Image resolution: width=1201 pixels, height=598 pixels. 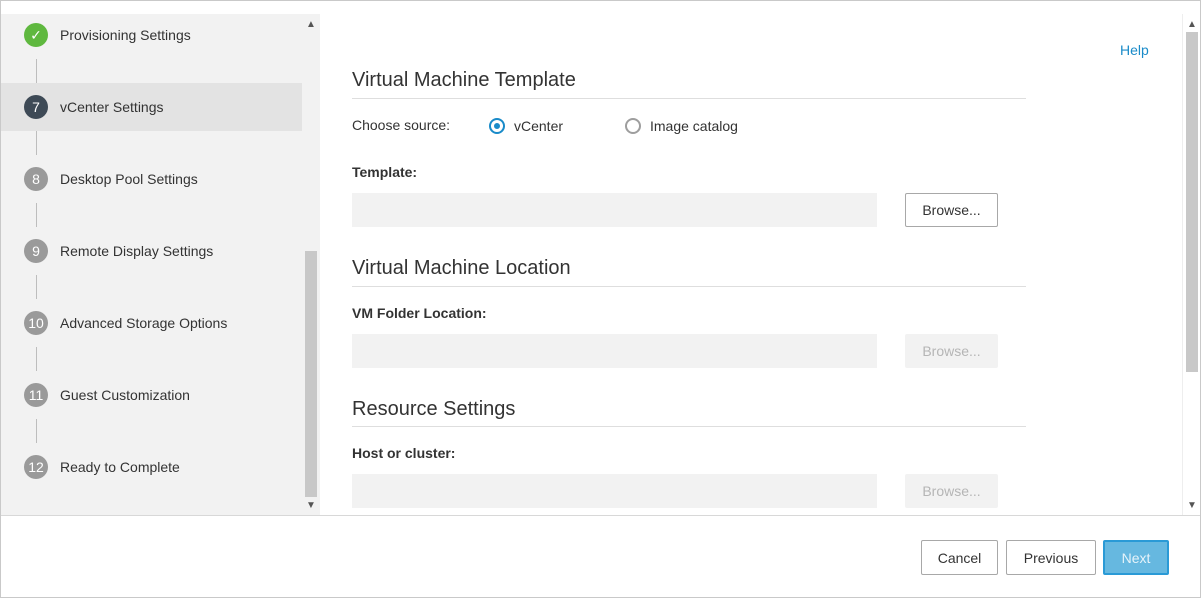 I want to click on step-ready-to-complete: 12 Ready to Complete, so click(x=151, y=467).